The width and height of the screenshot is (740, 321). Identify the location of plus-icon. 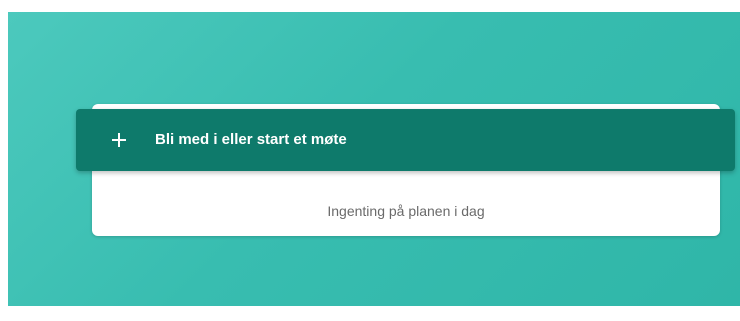
(119, 140).